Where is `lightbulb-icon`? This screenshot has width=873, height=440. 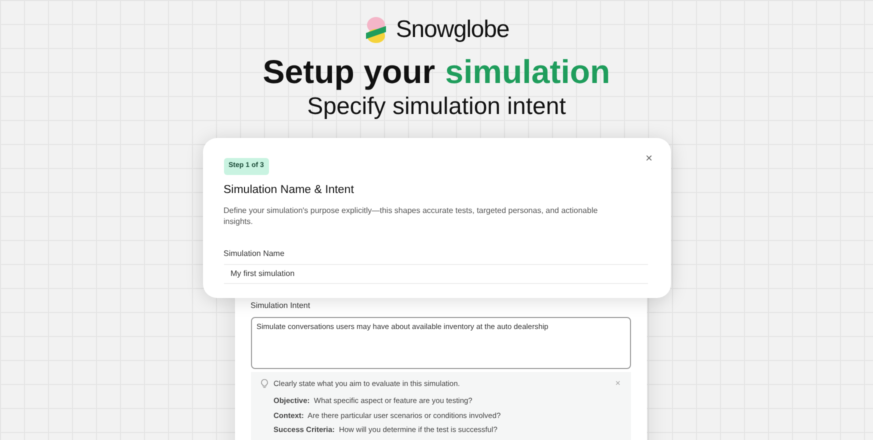
lightbulb-icon is located at coordinates (264, 383).